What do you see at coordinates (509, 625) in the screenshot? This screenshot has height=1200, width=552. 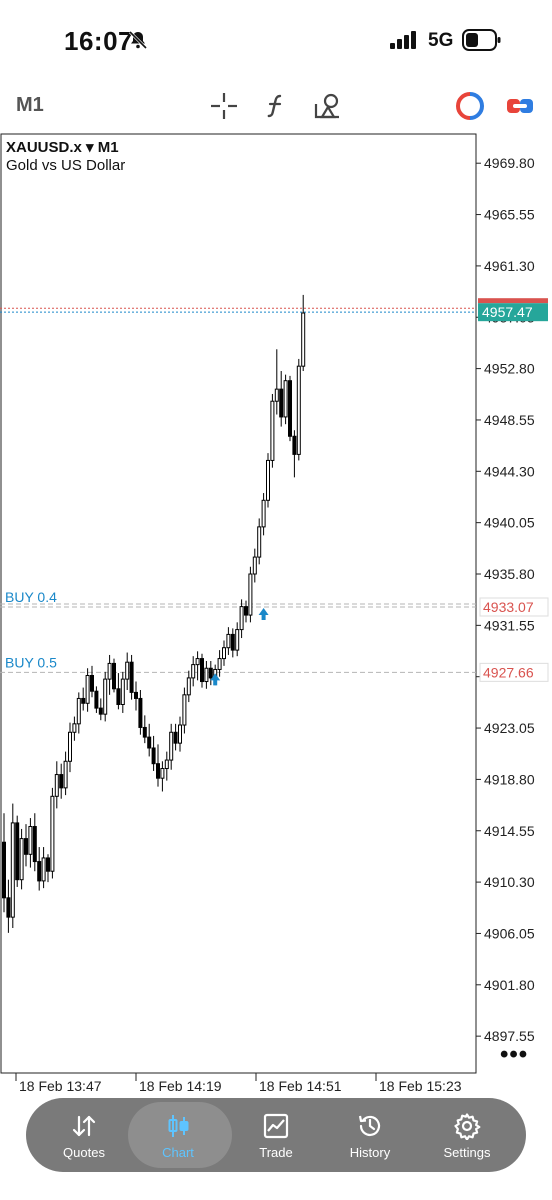 I see `y-tick-label: 4931.55` at bounding box center [509, 625].